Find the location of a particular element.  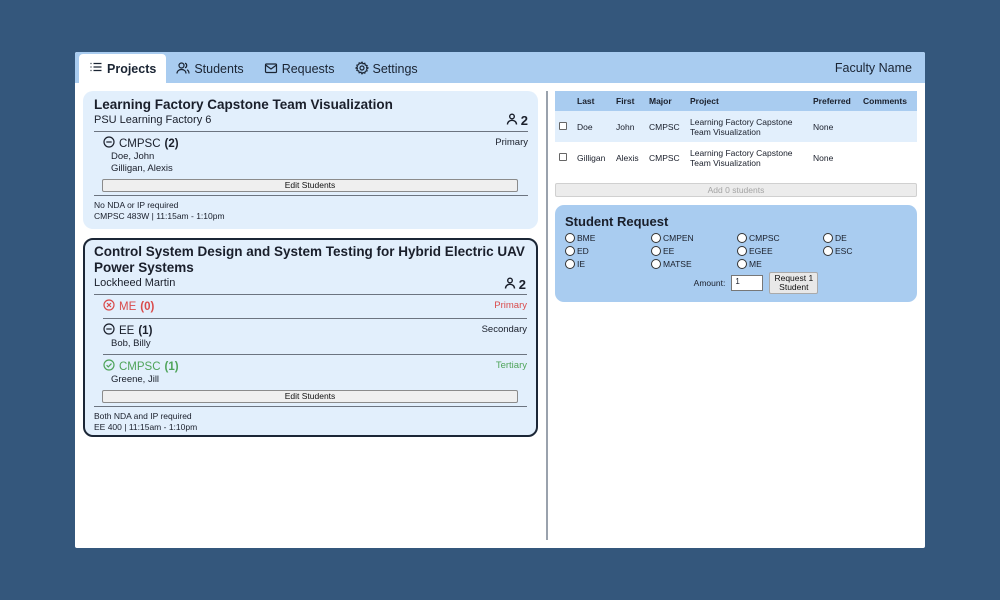

amount-row: Amount: 1 Request 1 Student is located at coordinates (736, 283).